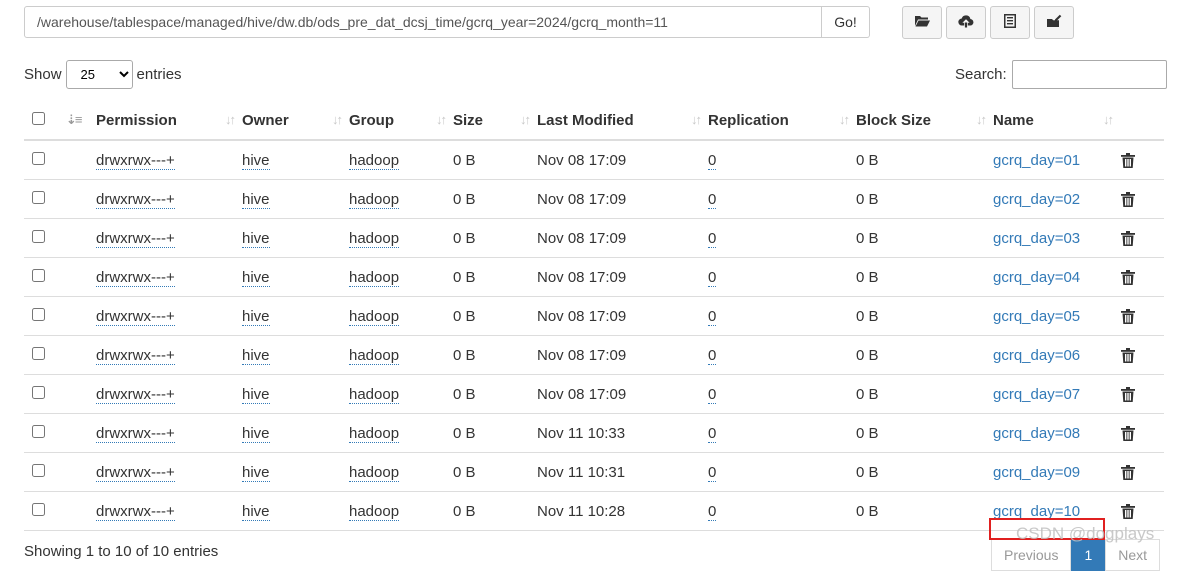 Image resolution: width=1191 pixels, height=571 pixels. I want to click on column-label: Block Size, so click(894, 120).